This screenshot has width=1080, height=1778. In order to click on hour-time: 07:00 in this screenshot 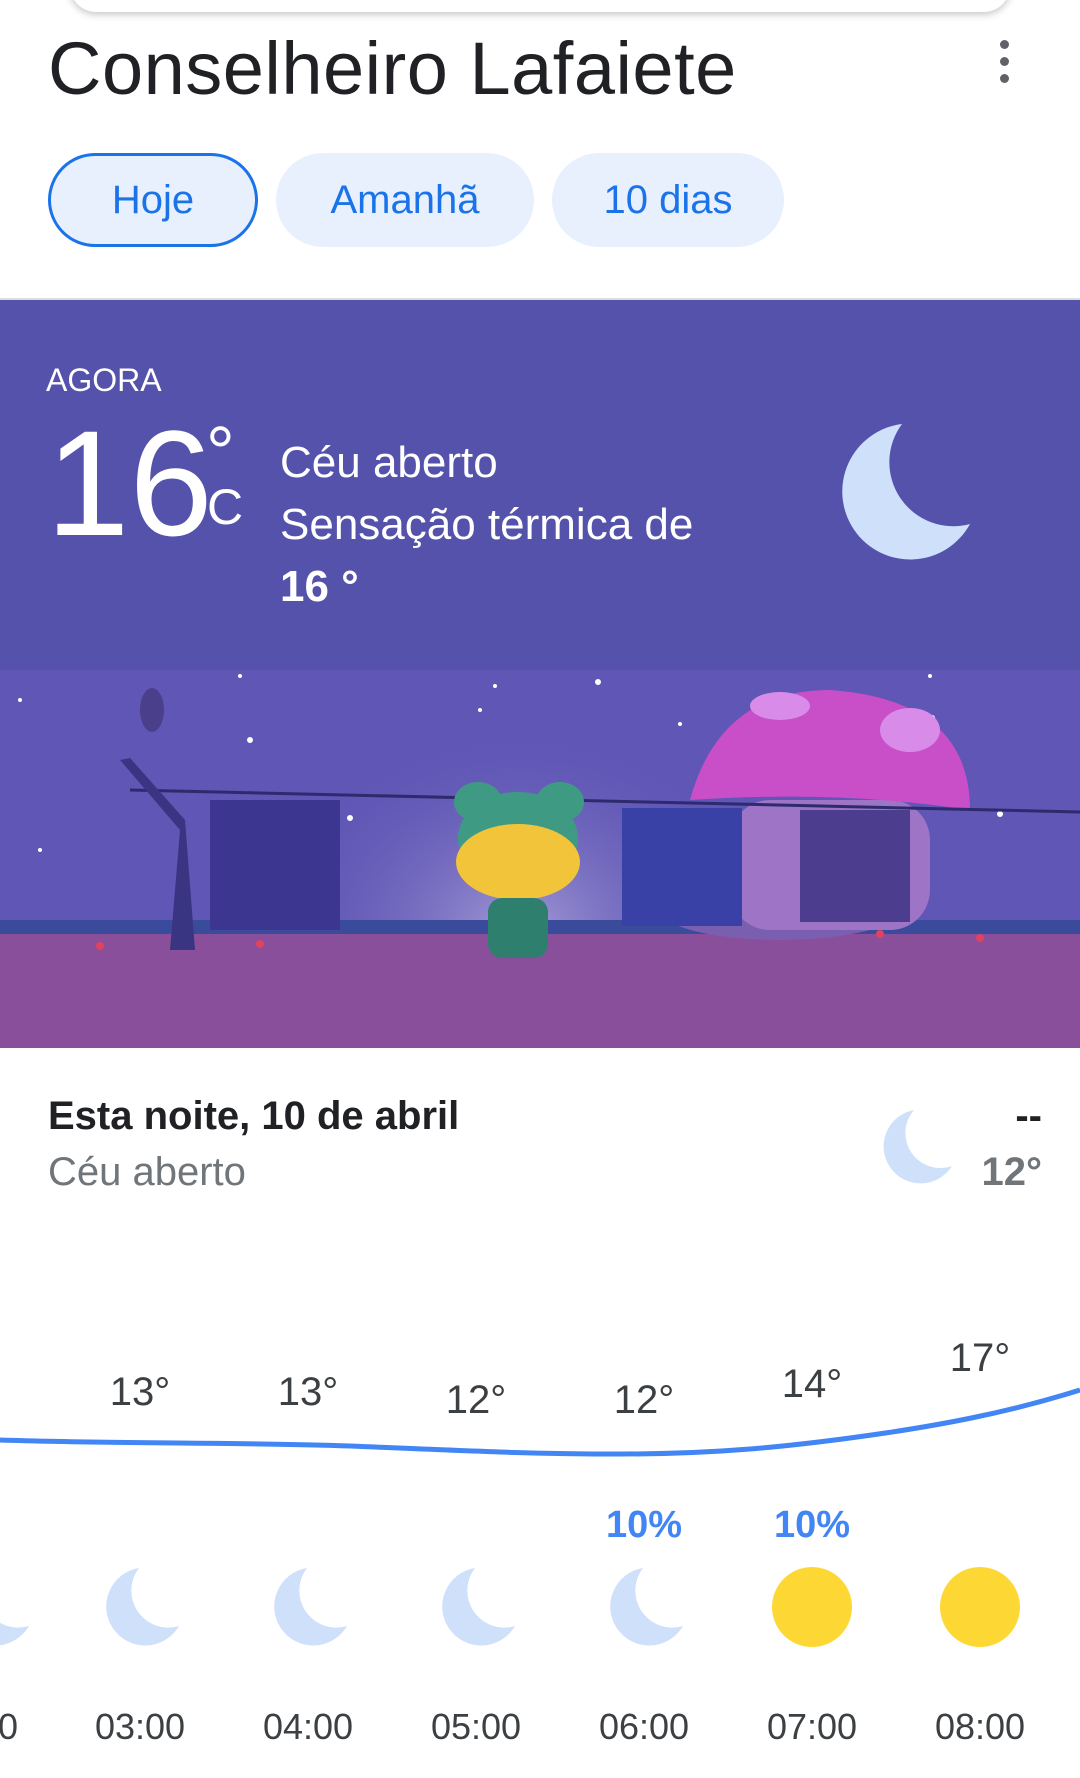, I will do `click(812, 1726)`.